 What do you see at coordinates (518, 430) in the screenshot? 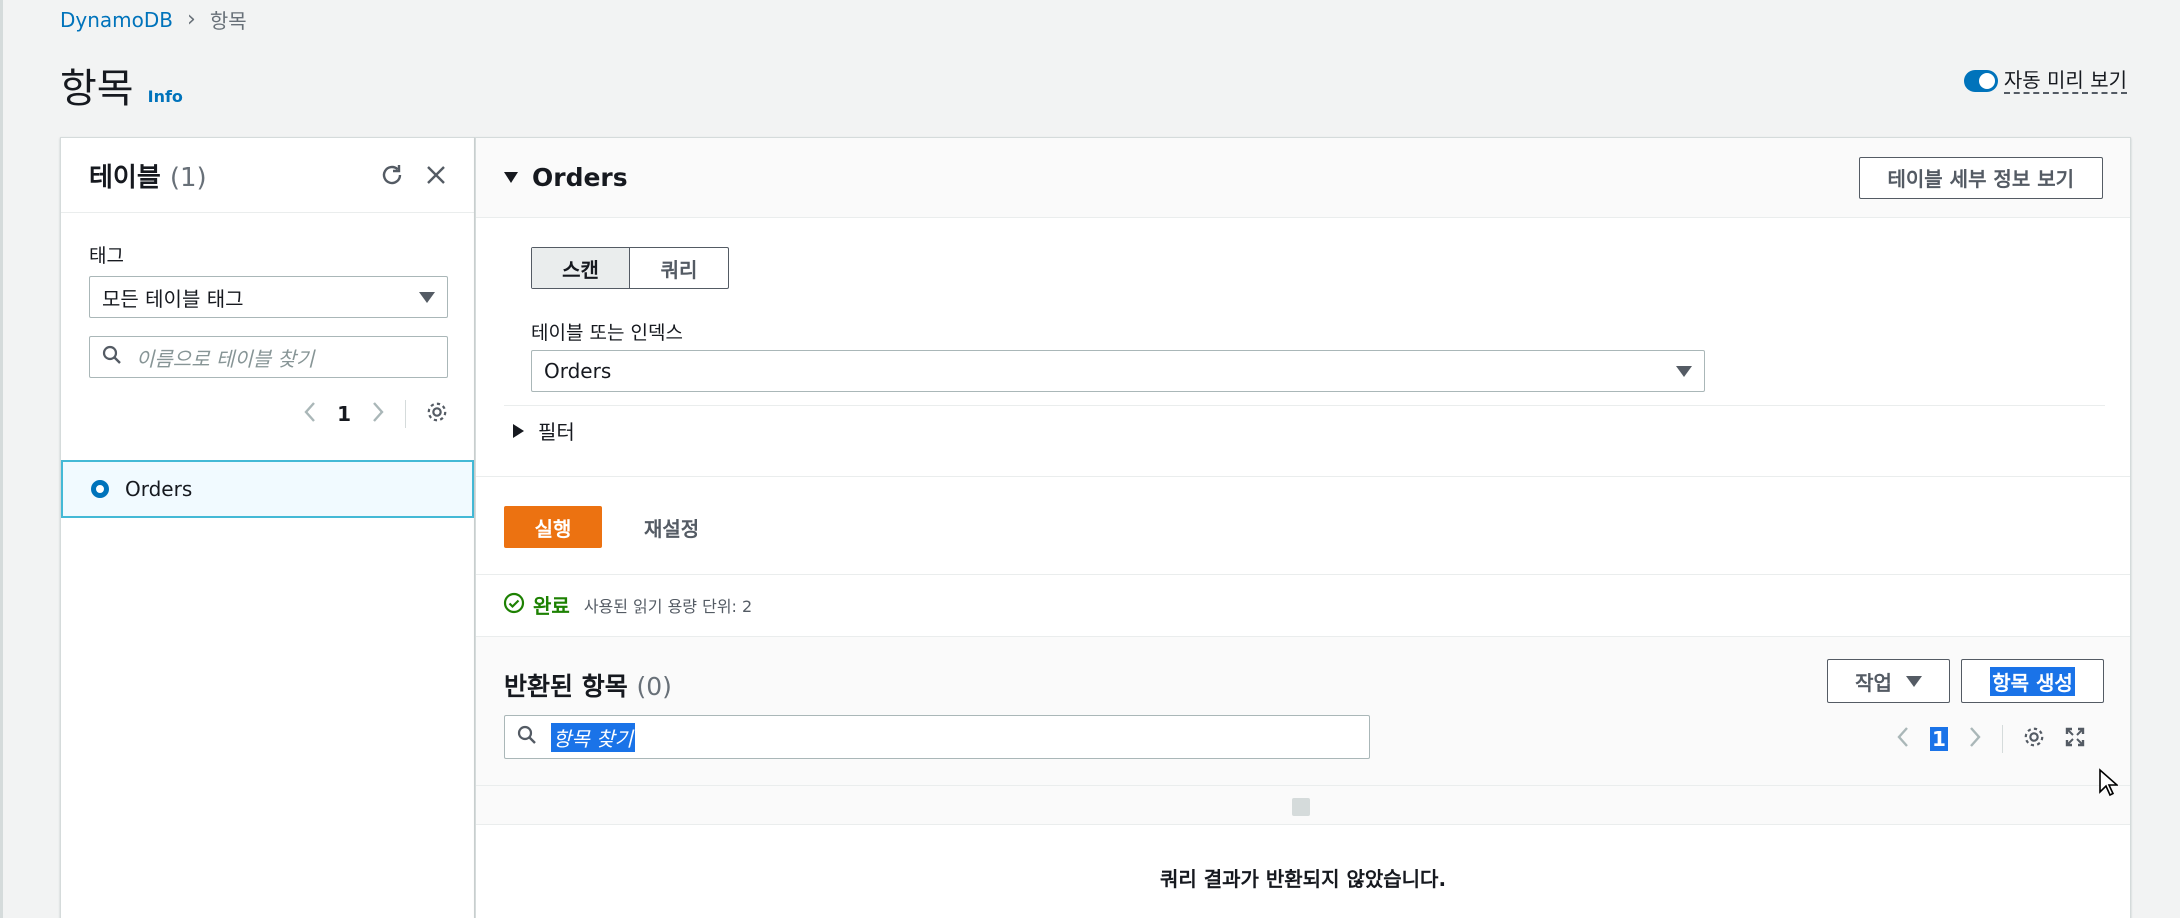
I see `caret-right-icon` at bounding box center [518, 430].